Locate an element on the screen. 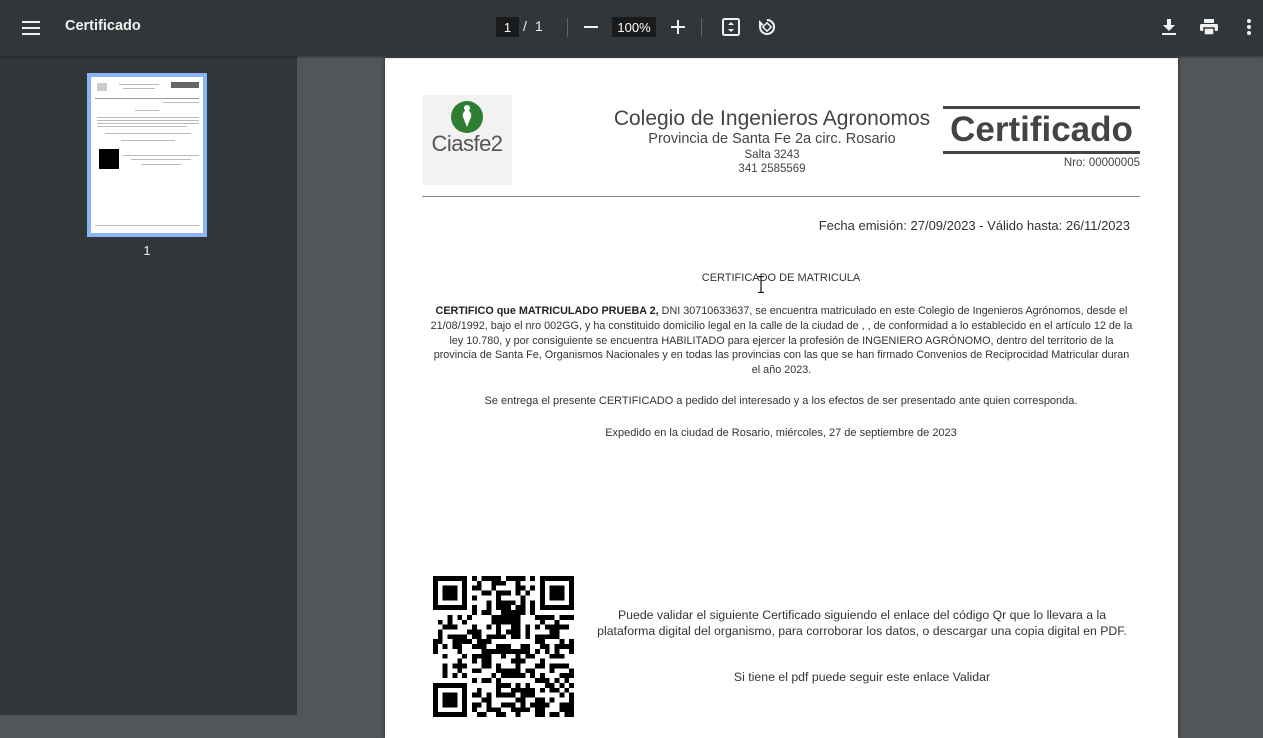 This screenshot has width=1263, height=738. zoom-input is located at coordinates (634, 27).